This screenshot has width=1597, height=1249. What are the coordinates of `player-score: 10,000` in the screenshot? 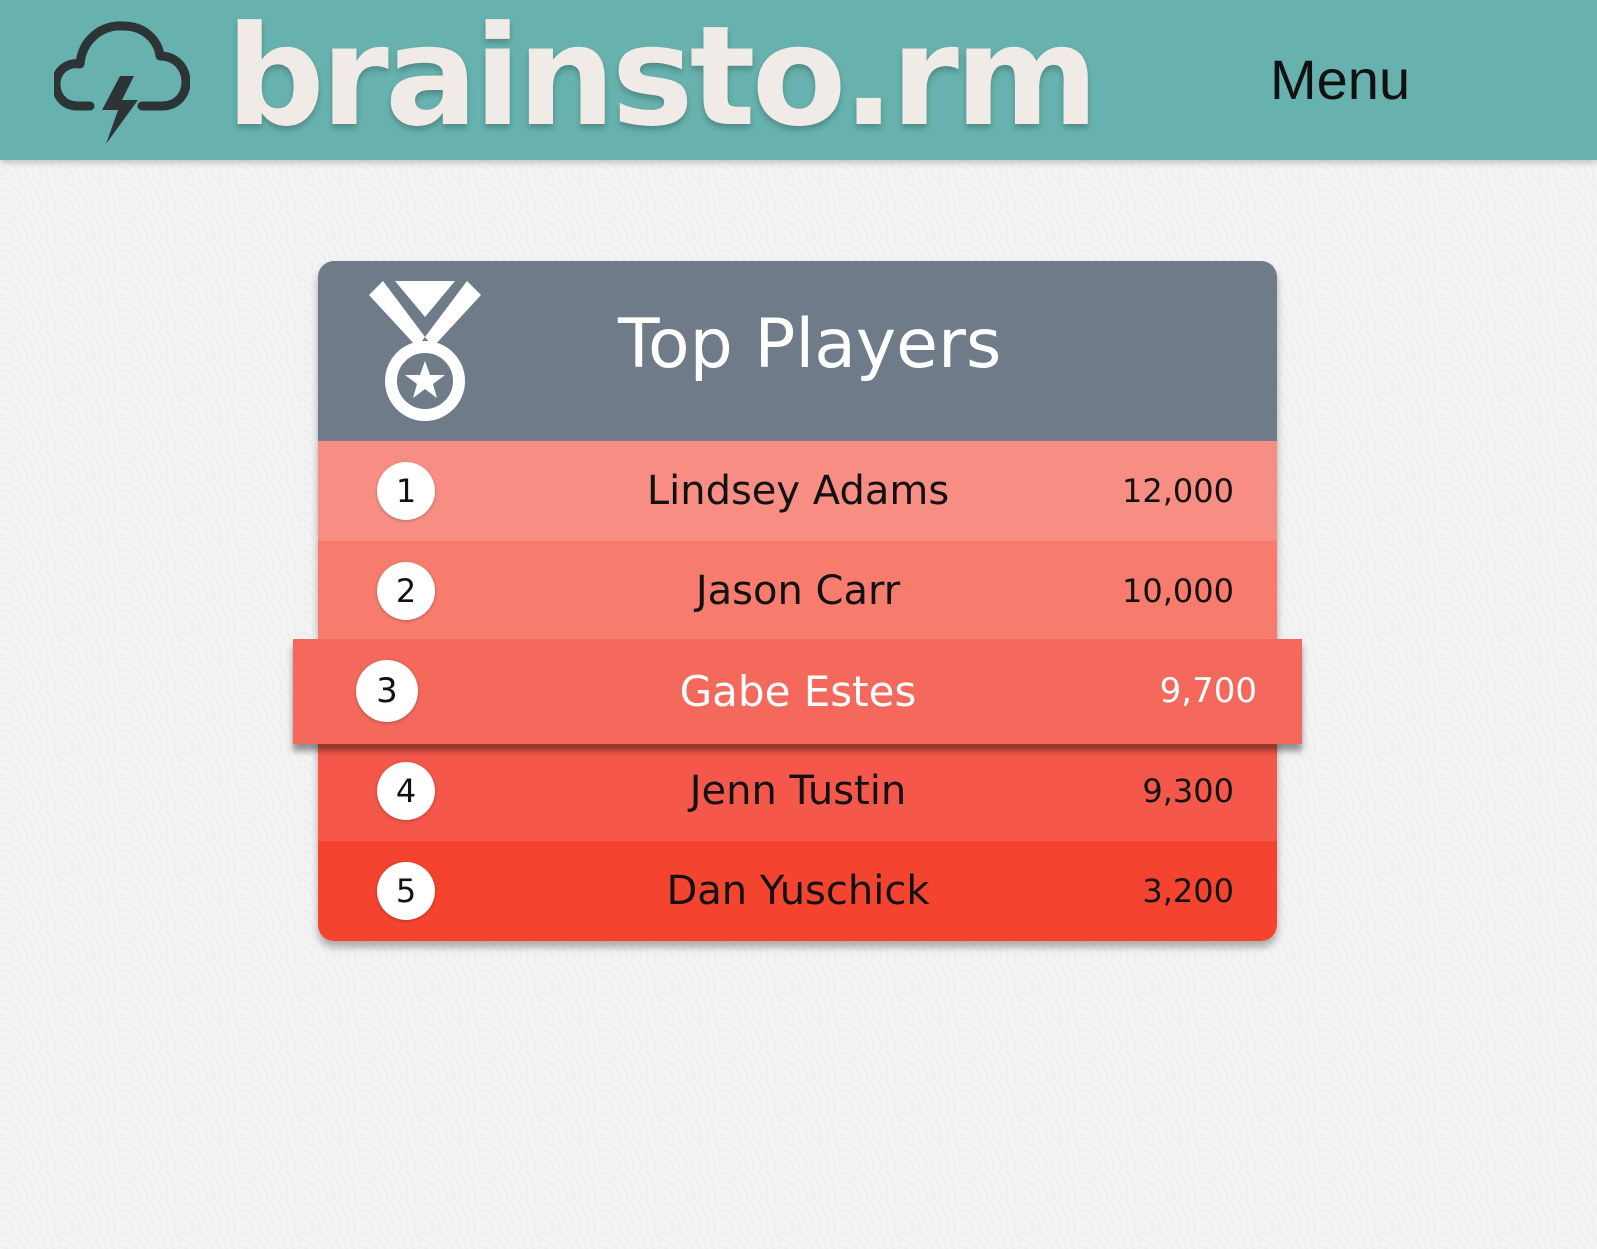 It's located at (1178, 591).